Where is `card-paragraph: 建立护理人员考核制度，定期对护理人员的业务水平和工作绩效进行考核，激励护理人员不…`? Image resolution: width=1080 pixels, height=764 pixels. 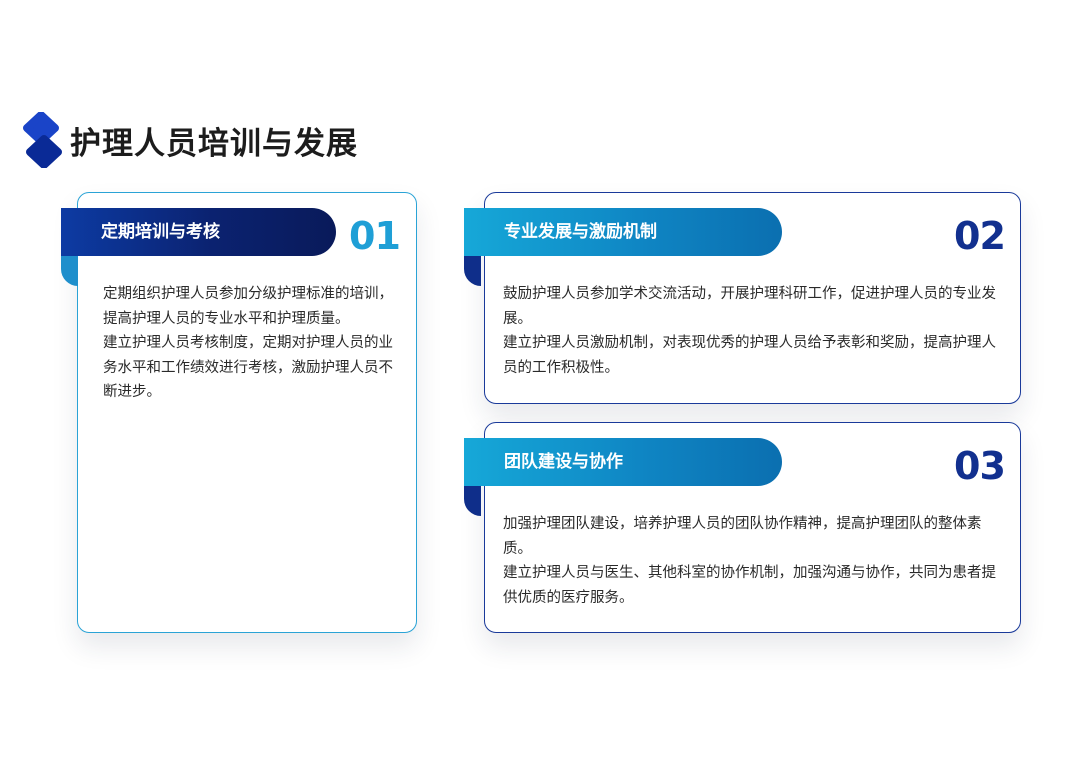 card-paragraph: 建立护理人员考核制度，定期对护理人员的业务水平和工作绩效进行考核，激励护理人员不… is located at coordinates (248, 367).